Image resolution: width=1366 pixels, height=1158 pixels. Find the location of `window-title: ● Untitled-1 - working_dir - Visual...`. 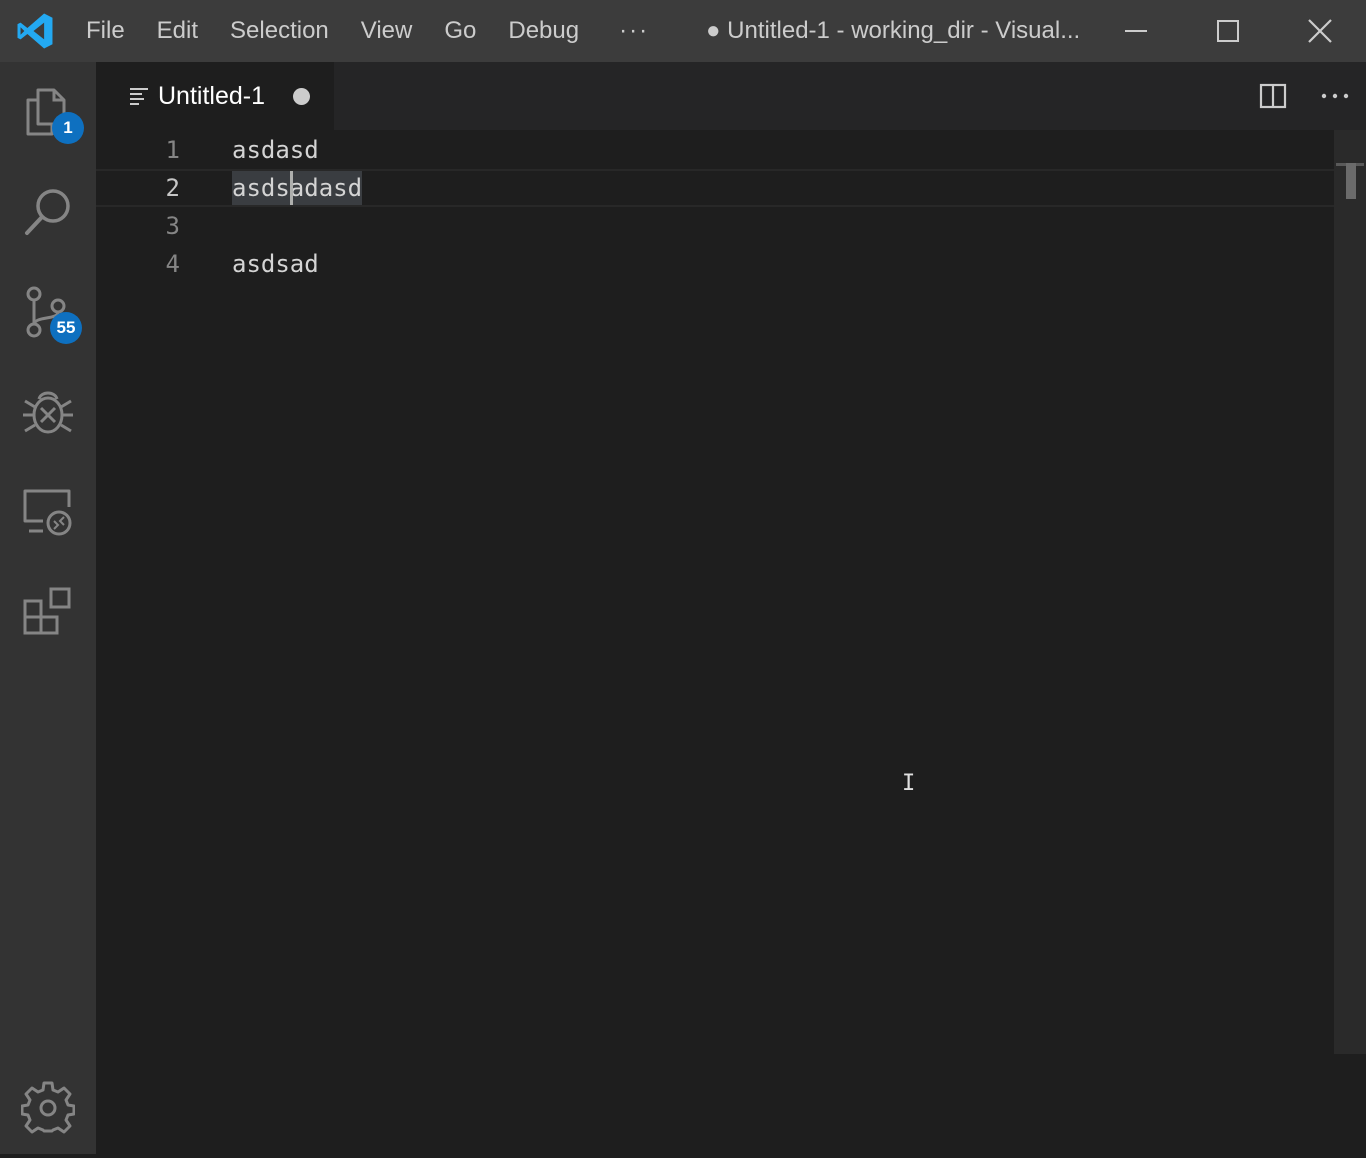

window-title: ● Untitled-1 - working_dir - Visual... is located at coordinates (893, 30).